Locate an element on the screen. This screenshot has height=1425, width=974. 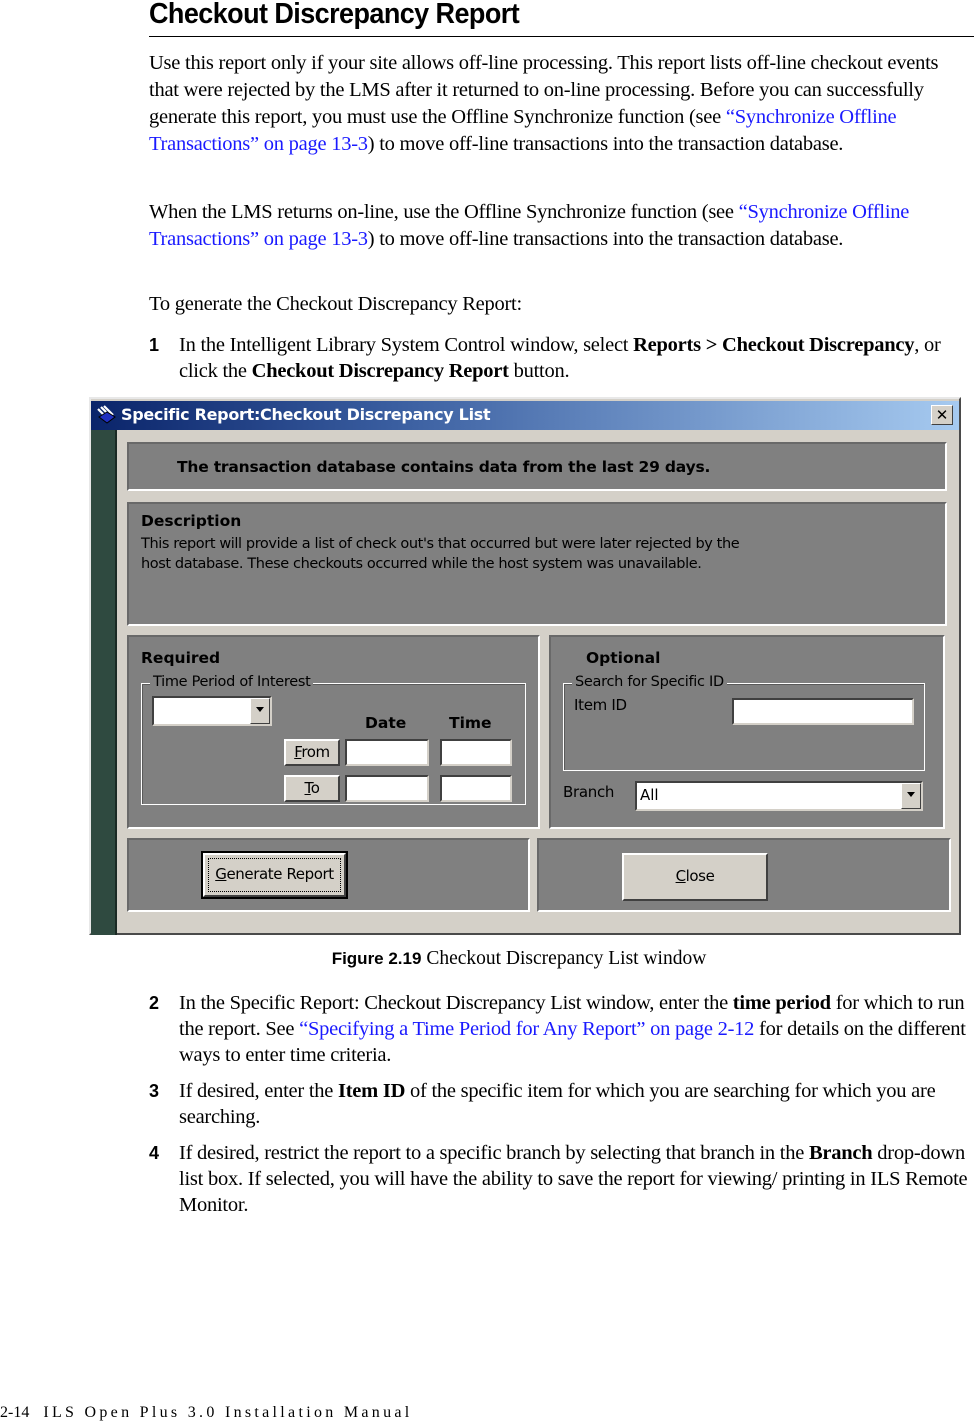
title-rule is located at coordinates (561, 36).